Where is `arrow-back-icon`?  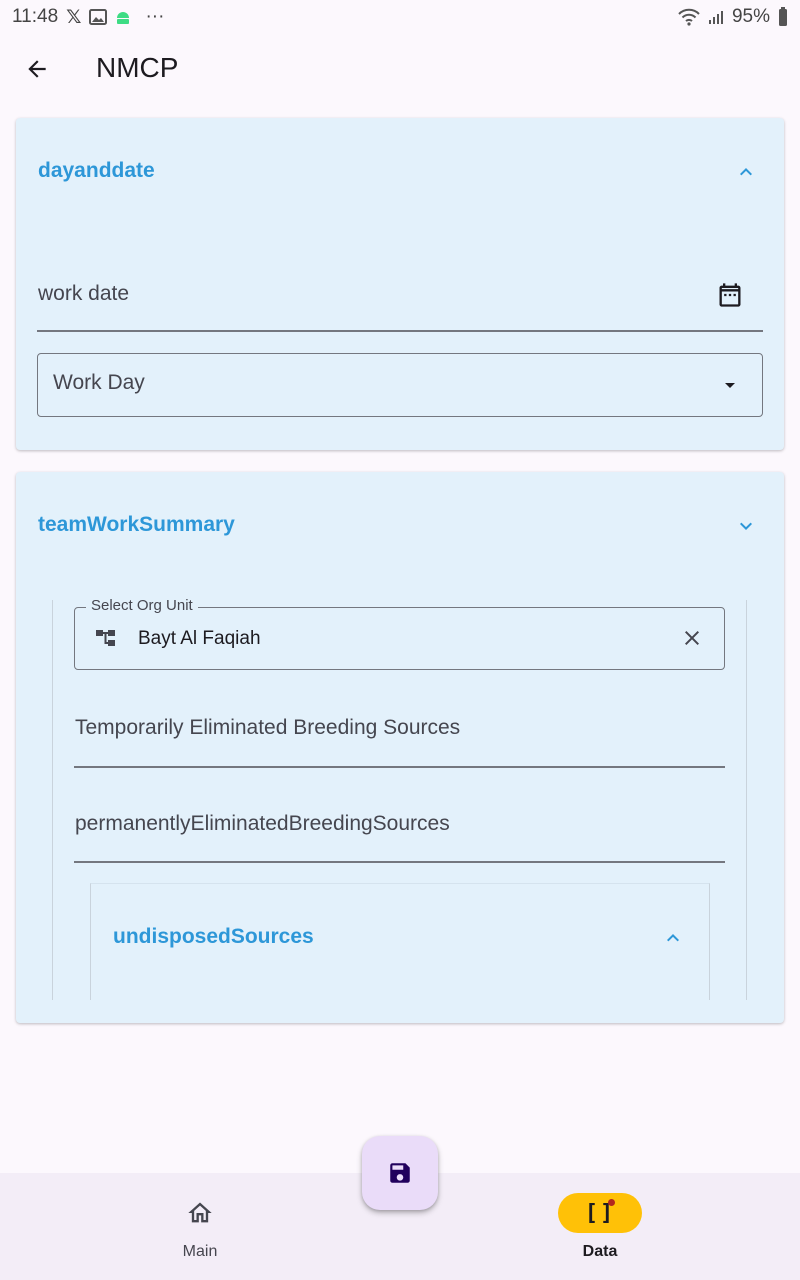
arrow-back-icon is located at coordinates (37, 69).